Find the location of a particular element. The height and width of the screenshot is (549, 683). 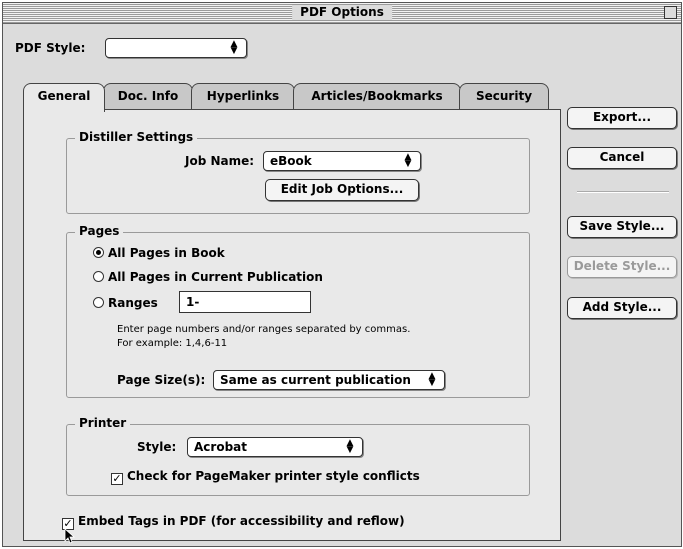

printer-style-label: Style: is located at coordinates (157, 447).